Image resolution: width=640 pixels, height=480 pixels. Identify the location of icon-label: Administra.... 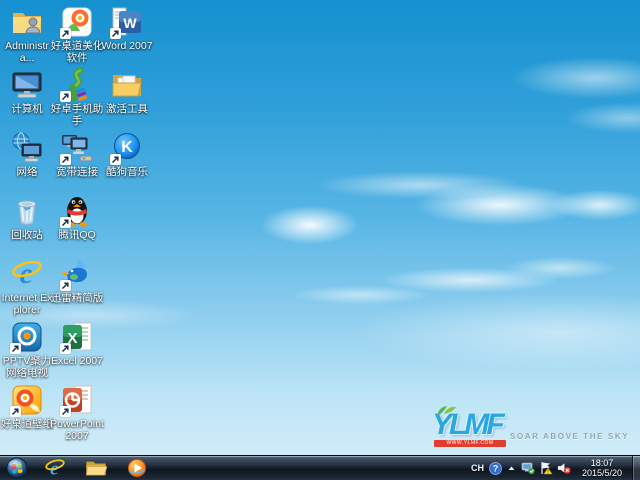
(27, 52).